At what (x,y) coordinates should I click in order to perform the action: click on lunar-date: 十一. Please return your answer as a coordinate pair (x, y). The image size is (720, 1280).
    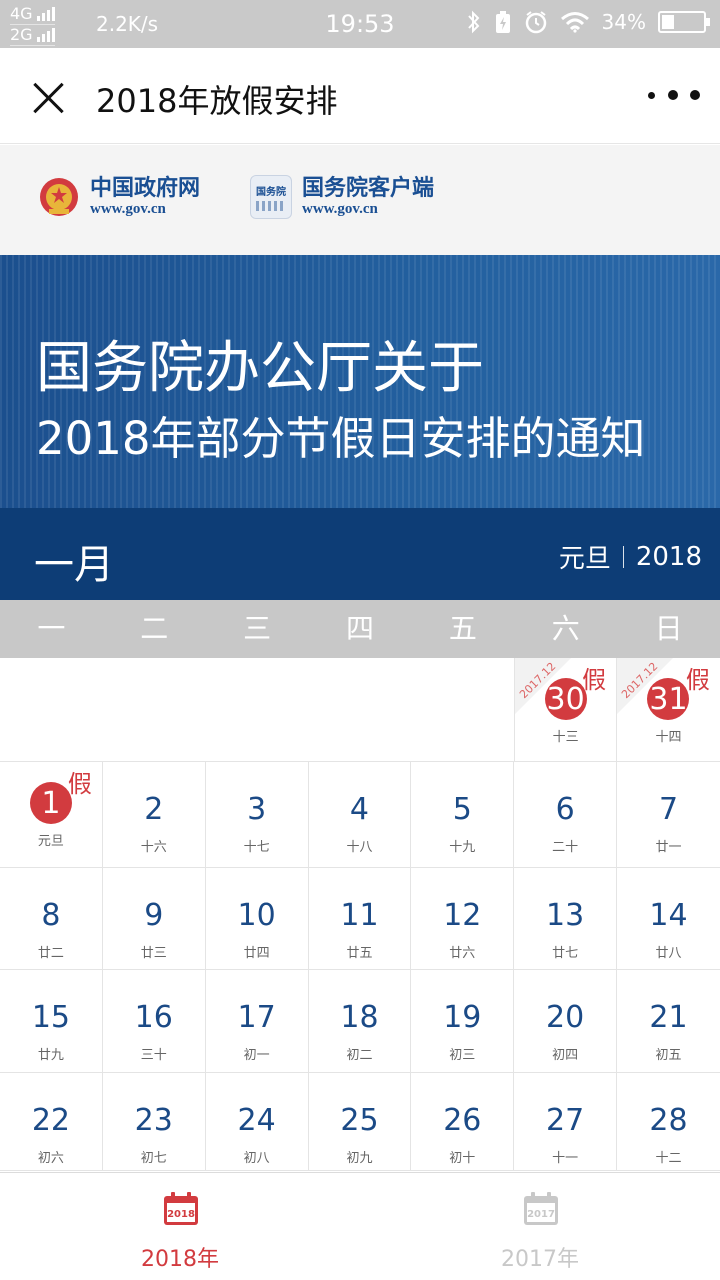
    Looking at the image, I should click on (565, 1158).